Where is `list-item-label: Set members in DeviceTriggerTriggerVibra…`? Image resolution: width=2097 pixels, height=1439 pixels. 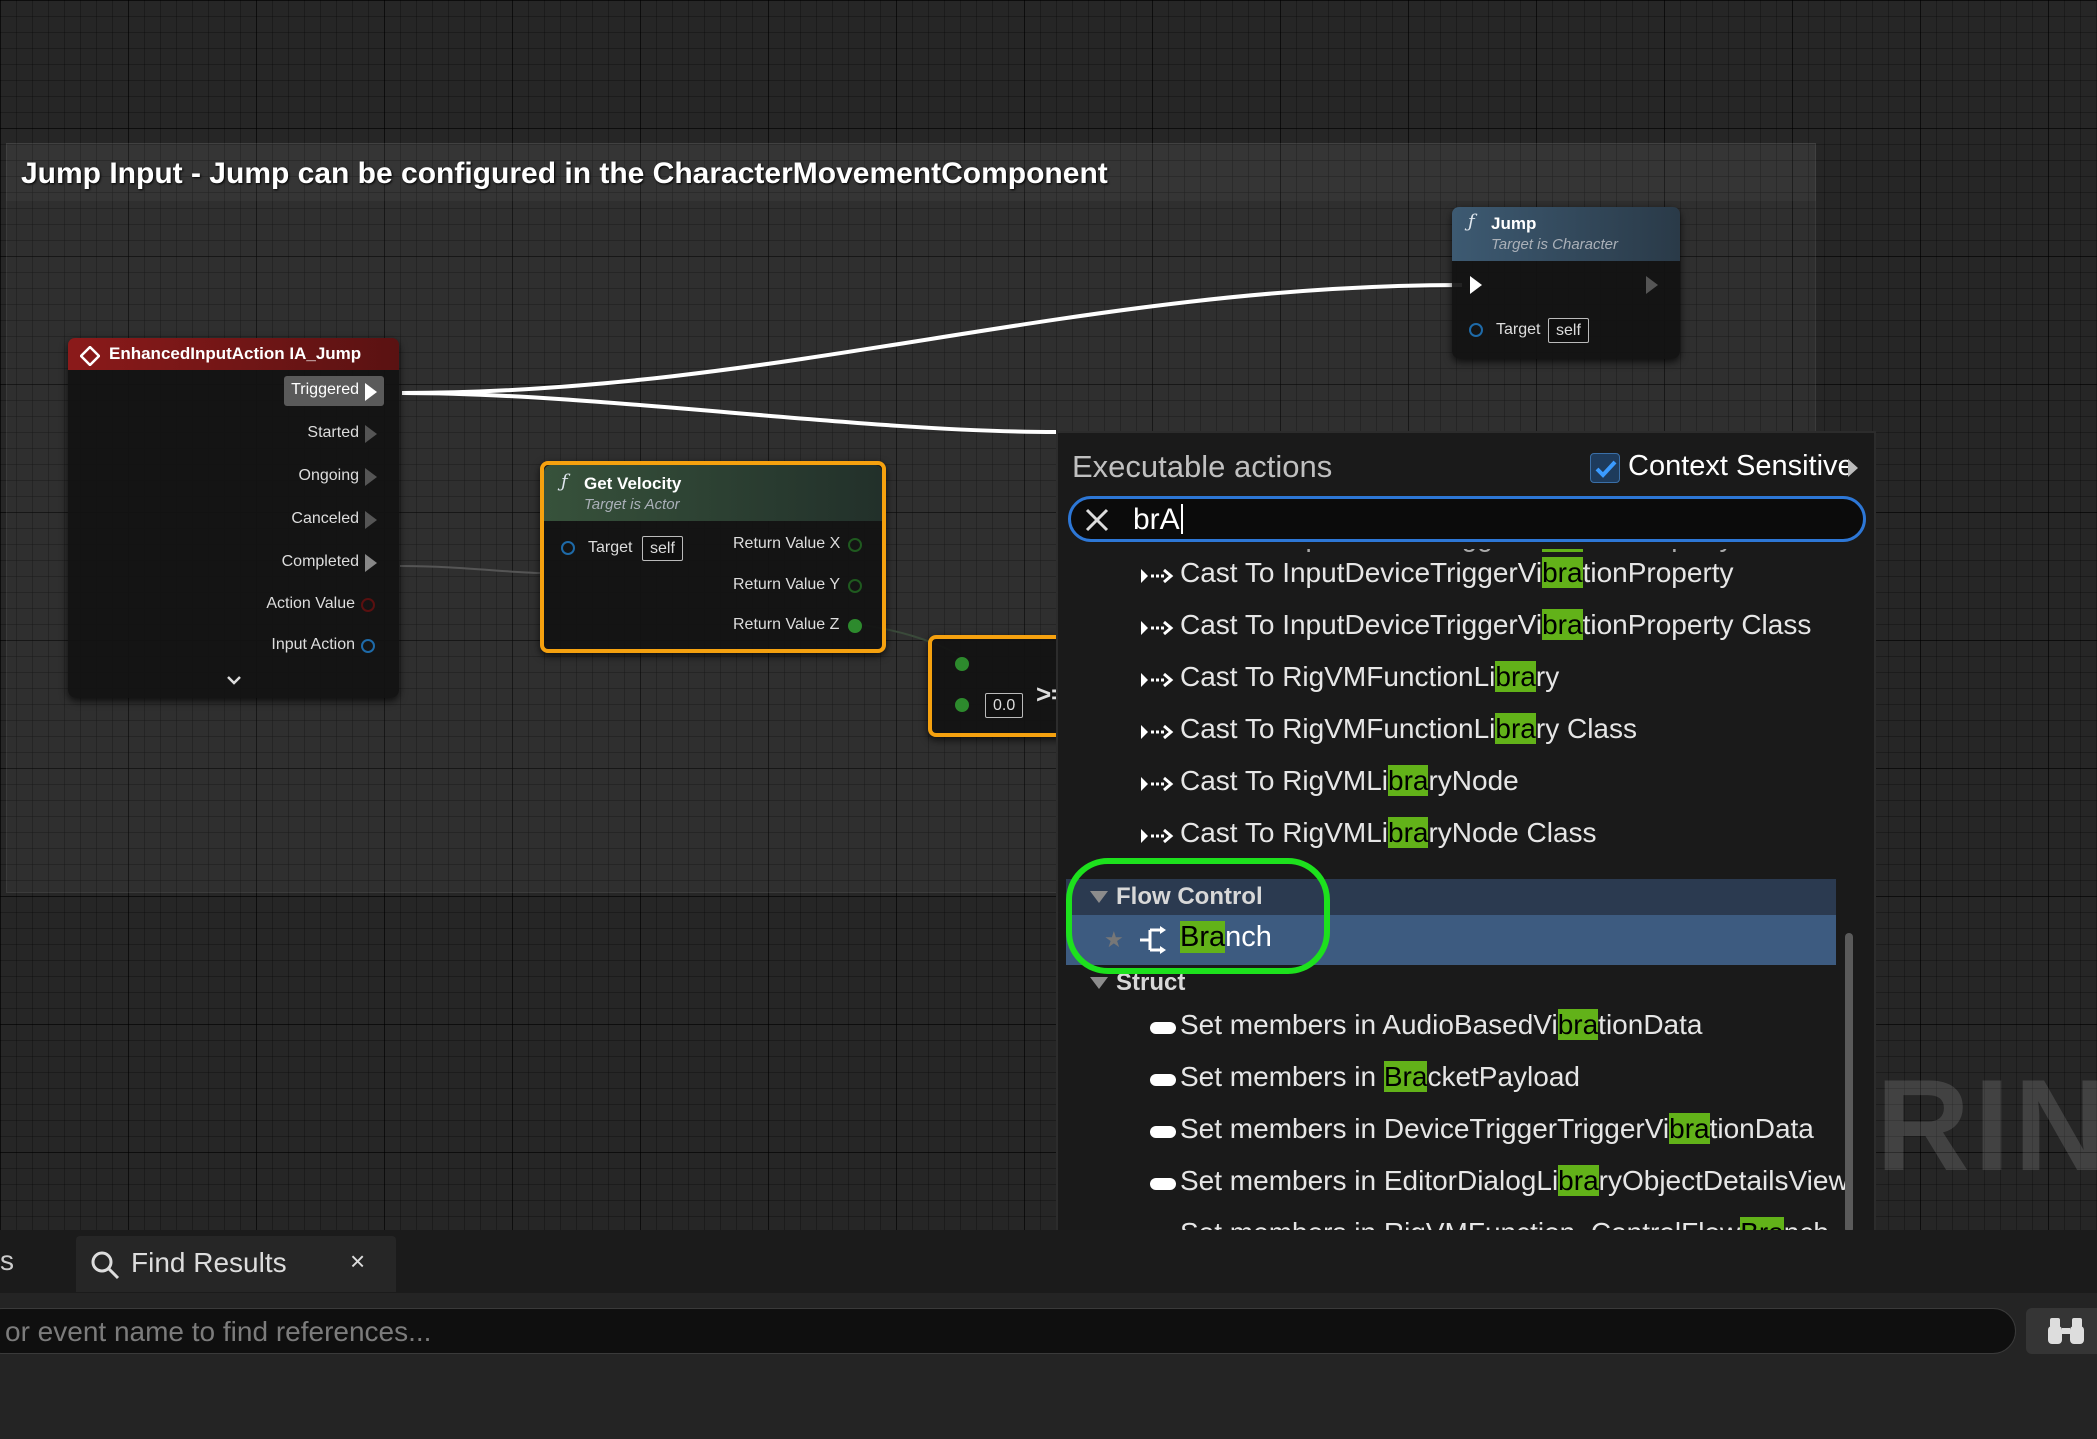 list-item-label: Set members in DeviceTriggerTriggerVibra… is located at coordinates (1497, 1128).